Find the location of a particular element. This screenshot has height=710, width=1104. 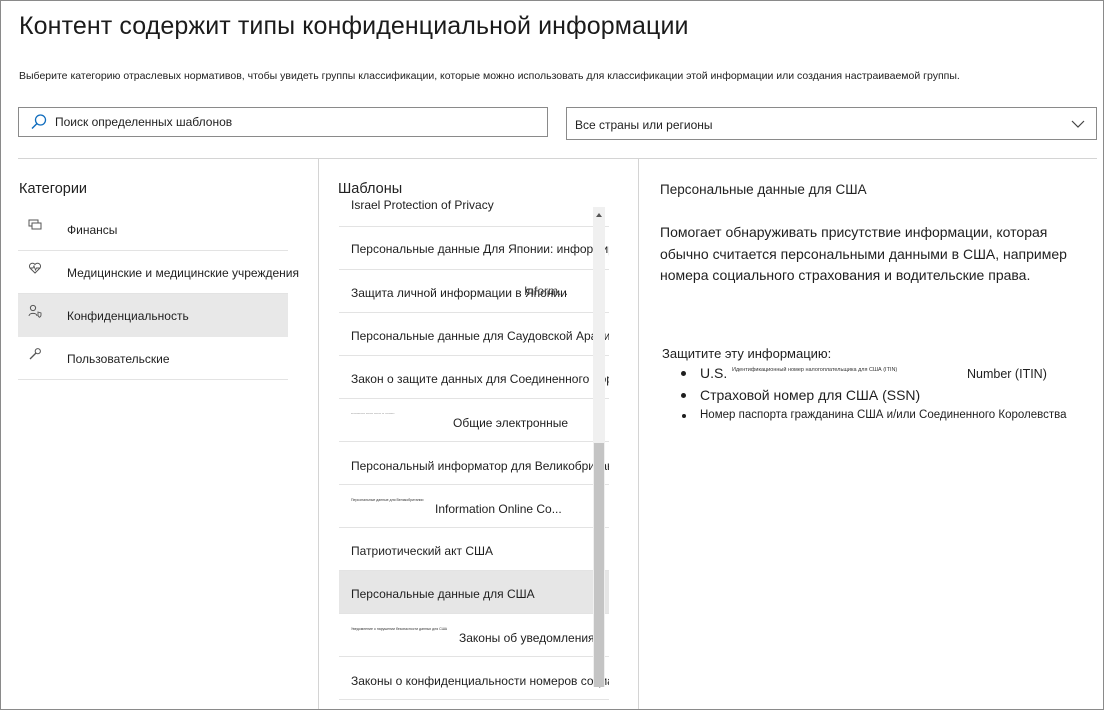

wrench-icon is located at coordinates (35, 354).